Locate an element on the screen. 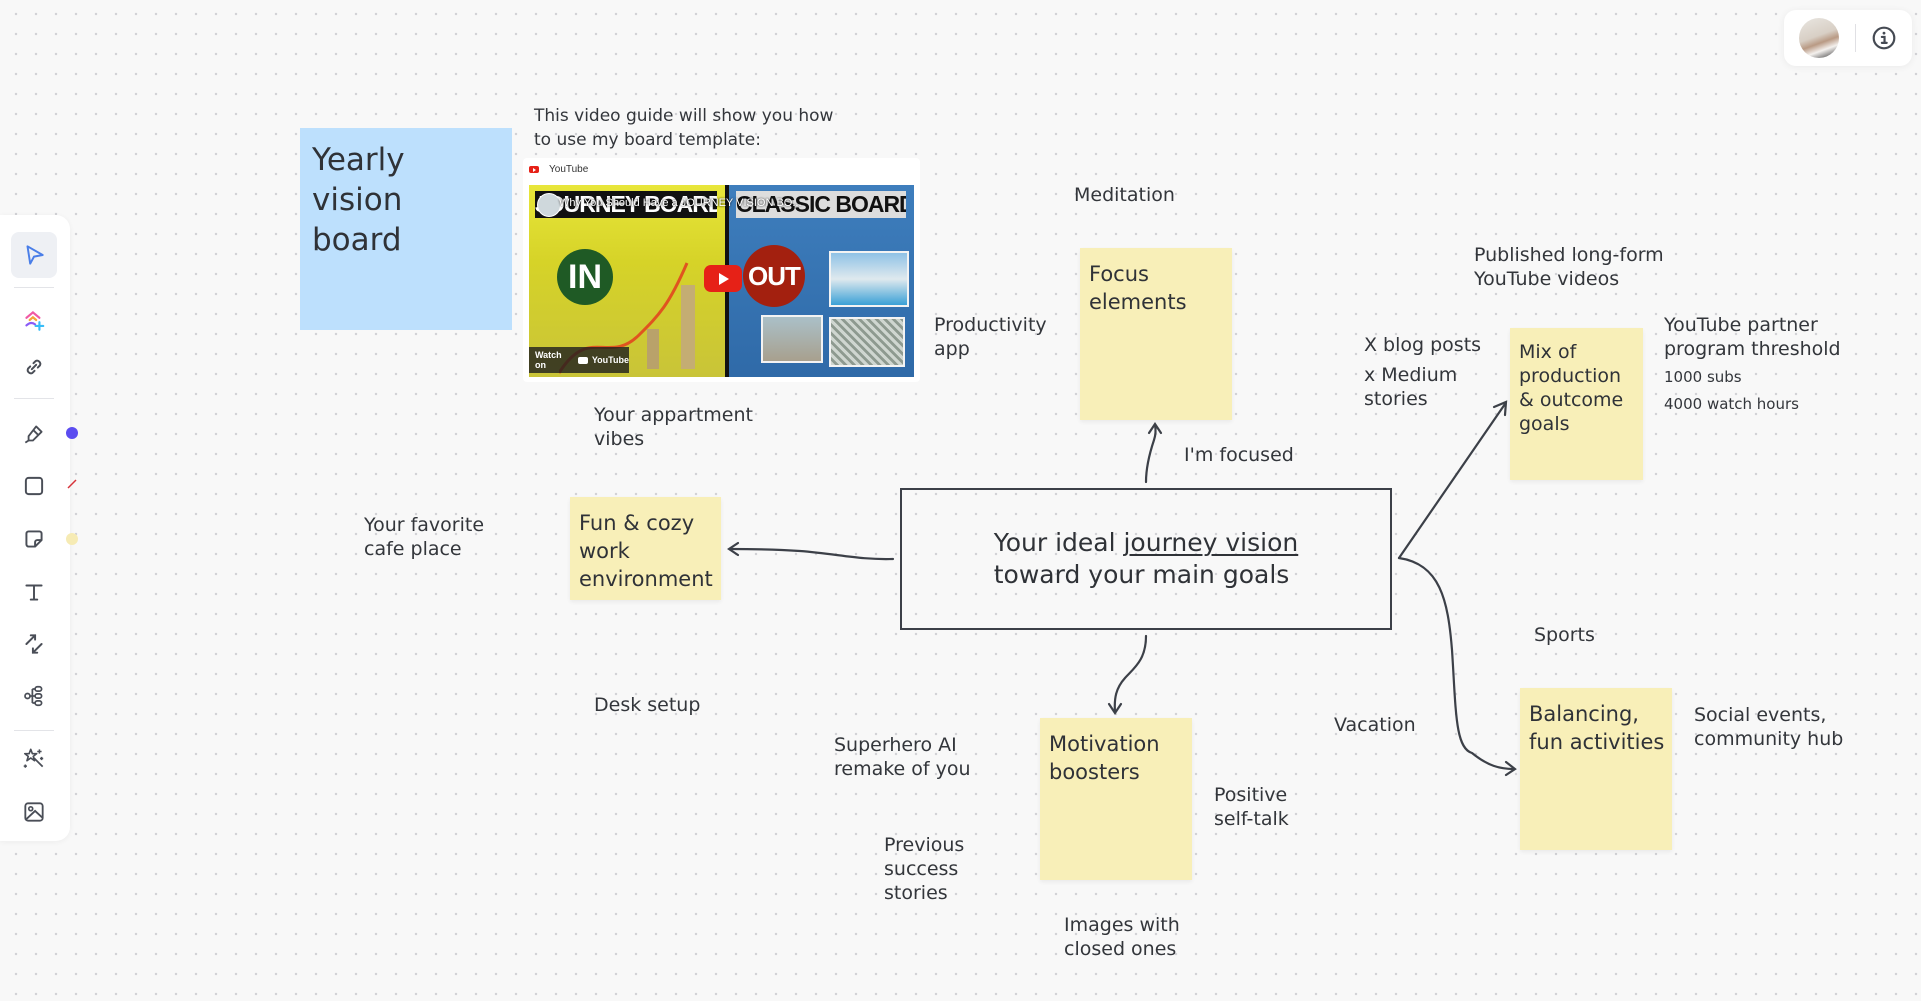 The width and height of the screenshot is (1921, 1001). line-swatch-icon is located at coordinates (72, 484).